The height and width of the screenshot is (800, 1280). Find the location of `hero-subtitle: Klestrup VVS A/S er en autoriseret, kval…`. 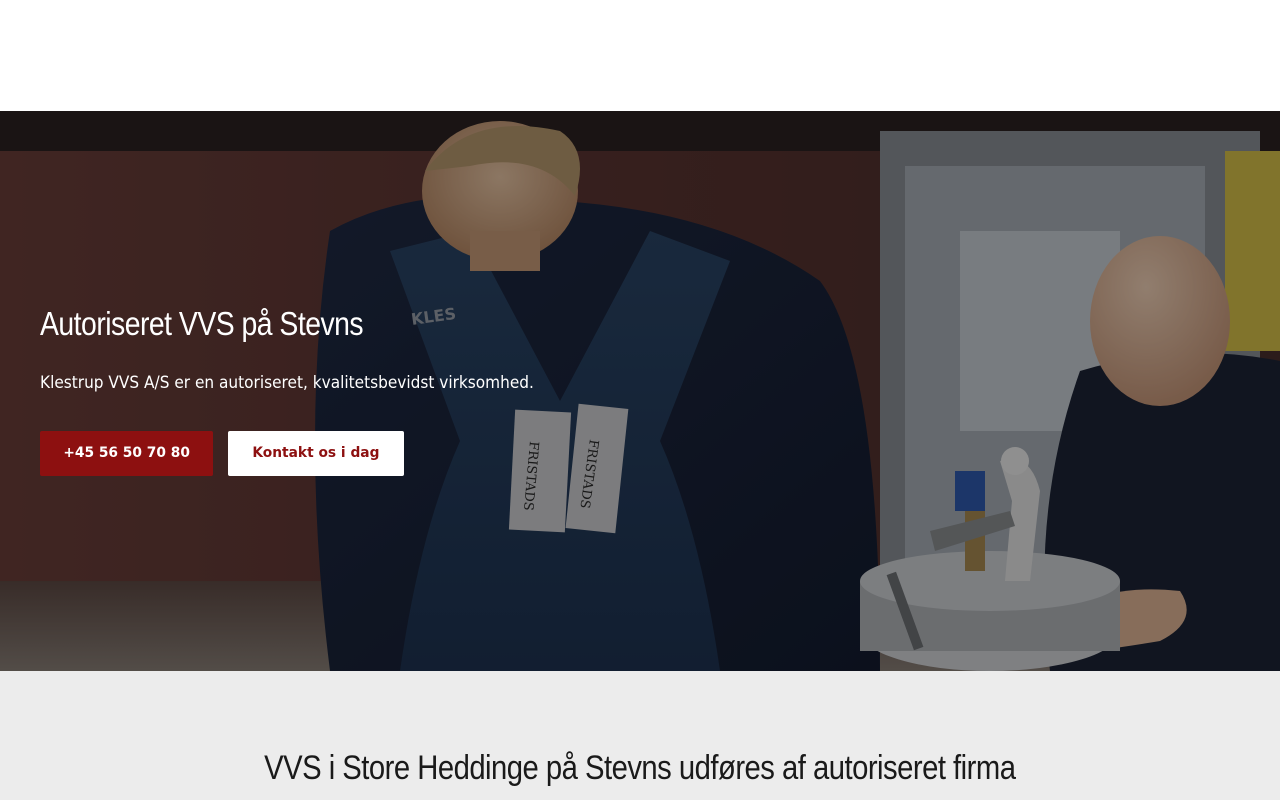

hero-subtitle: Klestrup VVS A/S er en autoriseret, kval… is located at coordinates (287, 382).